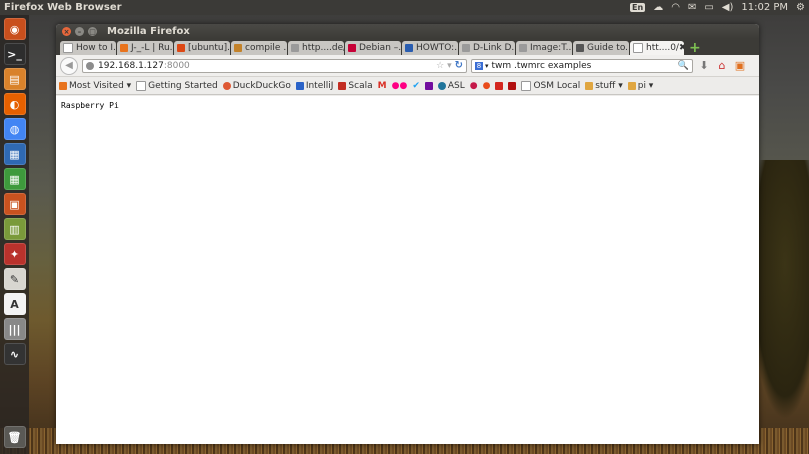 The height and width of the screenshot is (454, 809). I want to click on cloud-icon: ☁, so click(658, 7).